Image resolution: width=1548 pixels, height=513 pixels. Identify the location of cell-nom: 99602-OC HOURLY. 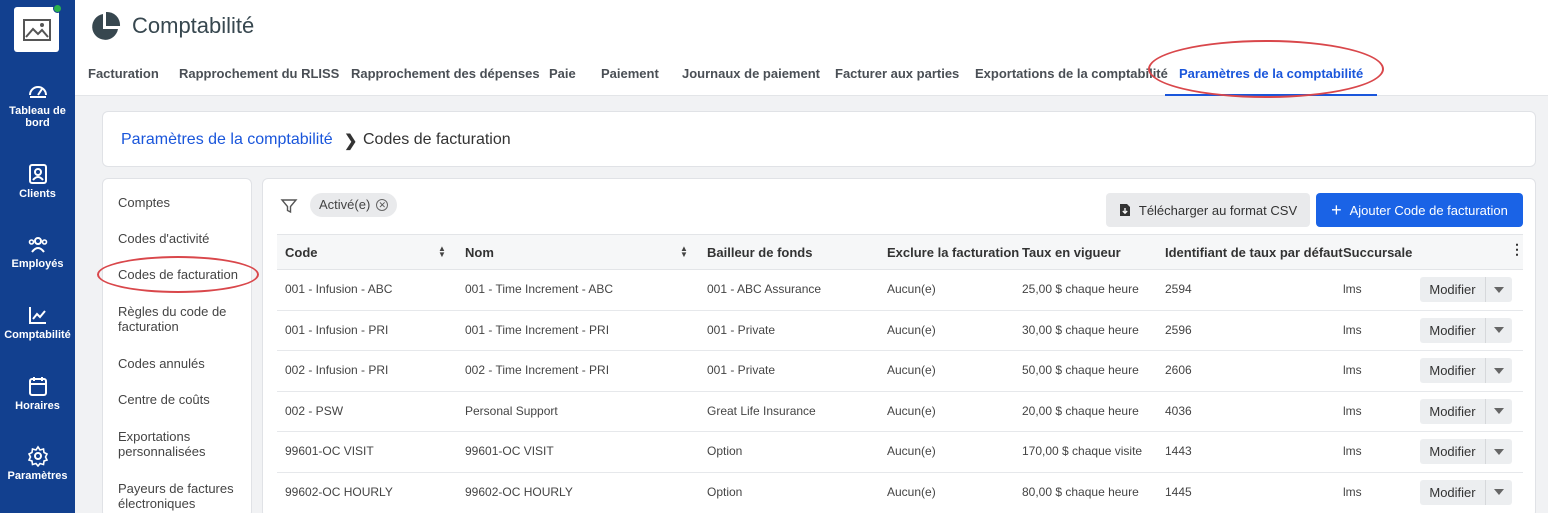
(519, 491).